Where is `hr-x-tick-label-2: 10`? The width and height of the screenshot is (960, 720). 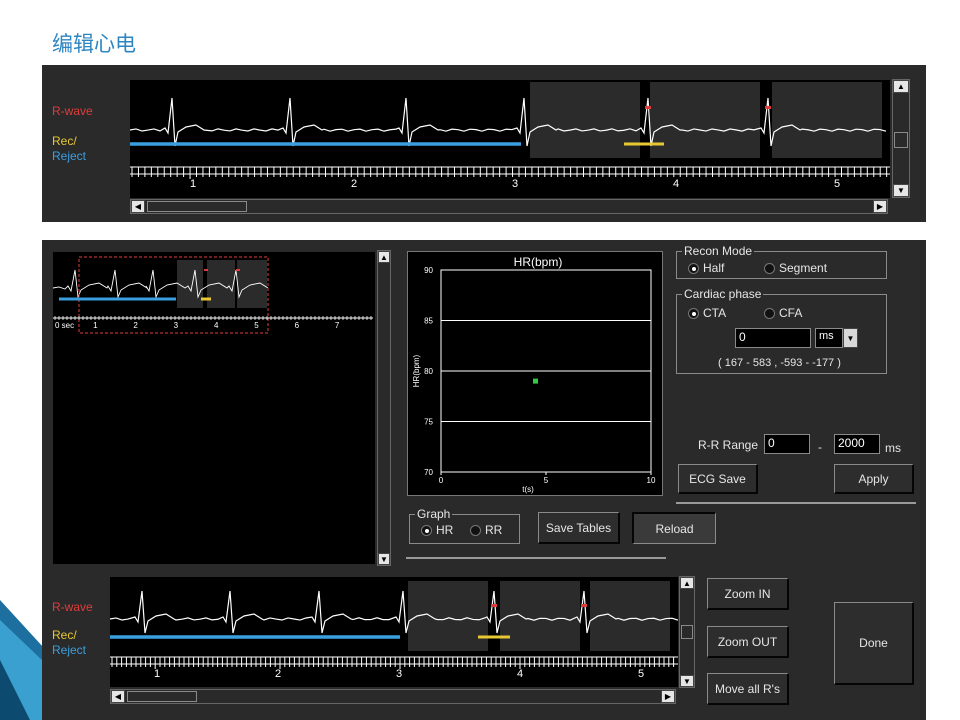
hr-x-tick-label-2: 10 is located at coordinates (651, 480).